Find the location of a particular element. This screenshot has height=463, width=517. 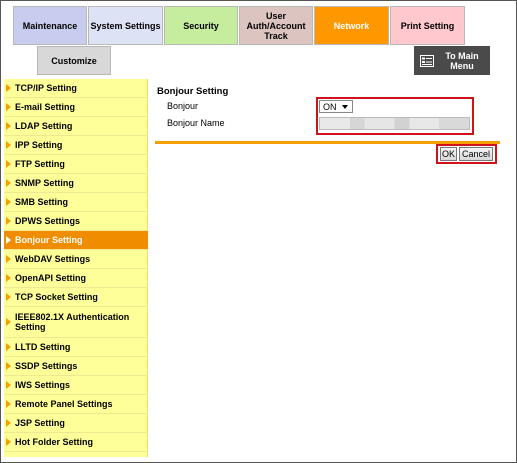

bonjour-label: Bonjour is located at coordinates (183, 106).